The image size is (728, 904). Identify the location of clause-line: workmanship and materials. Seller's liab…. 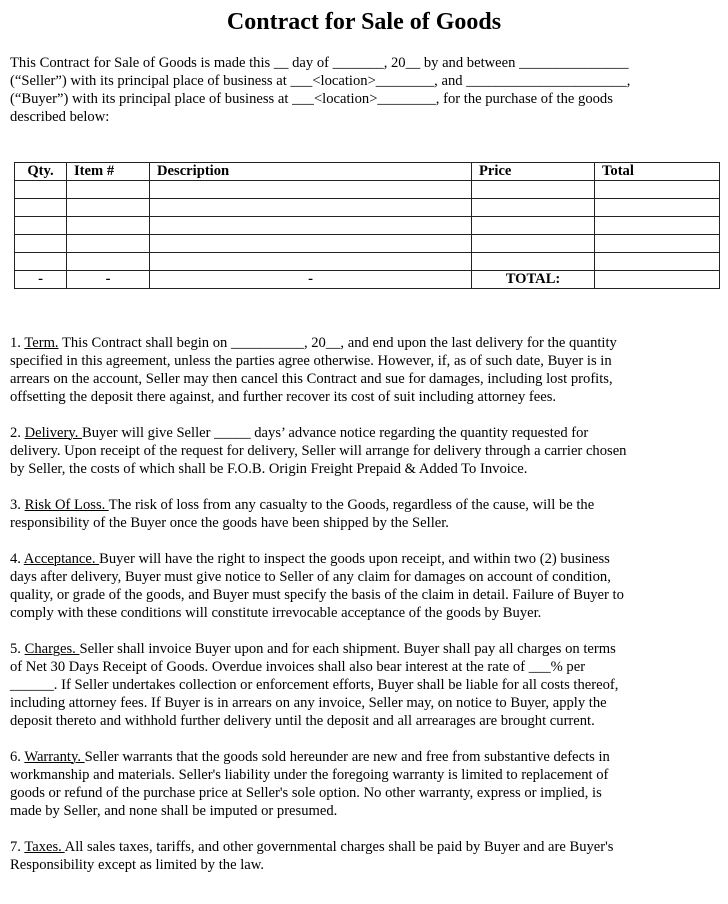
(309, 775).